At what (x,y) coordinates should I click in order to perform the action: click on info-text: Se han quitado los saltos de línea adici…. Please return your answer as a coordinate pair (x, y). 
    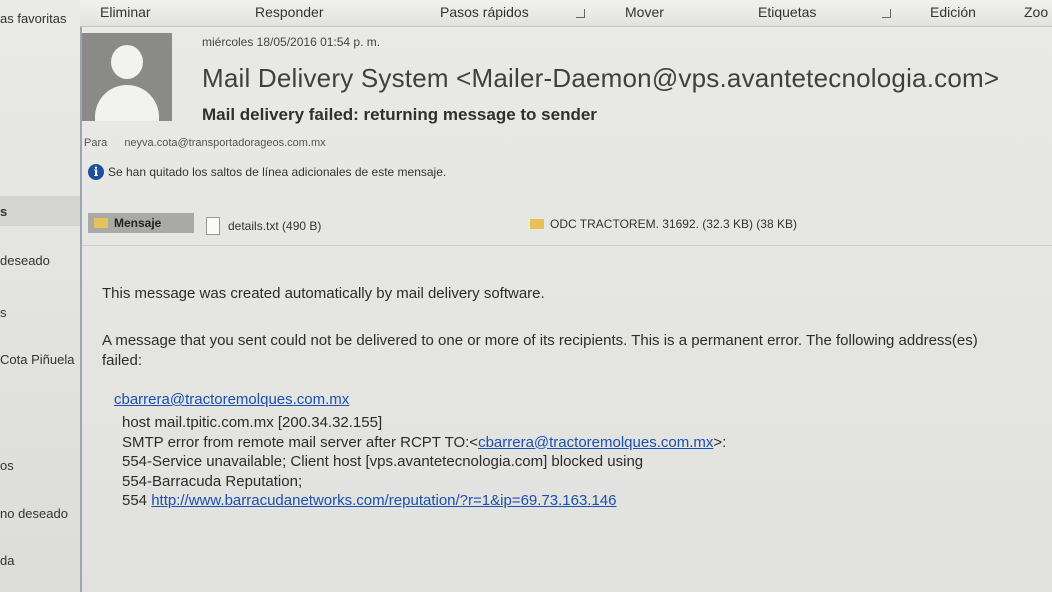
    Looking at the image, I should click on (277, 172).